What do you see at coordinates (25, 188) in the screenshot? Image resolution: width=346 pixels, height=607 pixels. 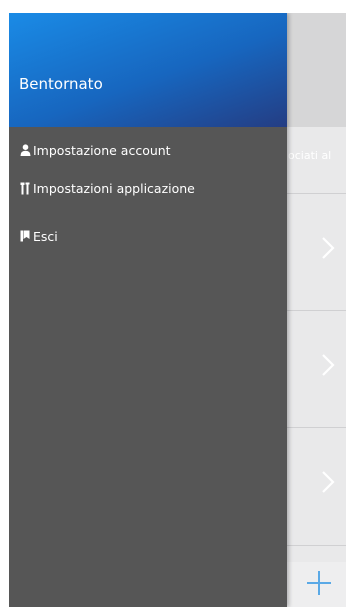 I see `tools-icon` at bounding box center [25, 188].